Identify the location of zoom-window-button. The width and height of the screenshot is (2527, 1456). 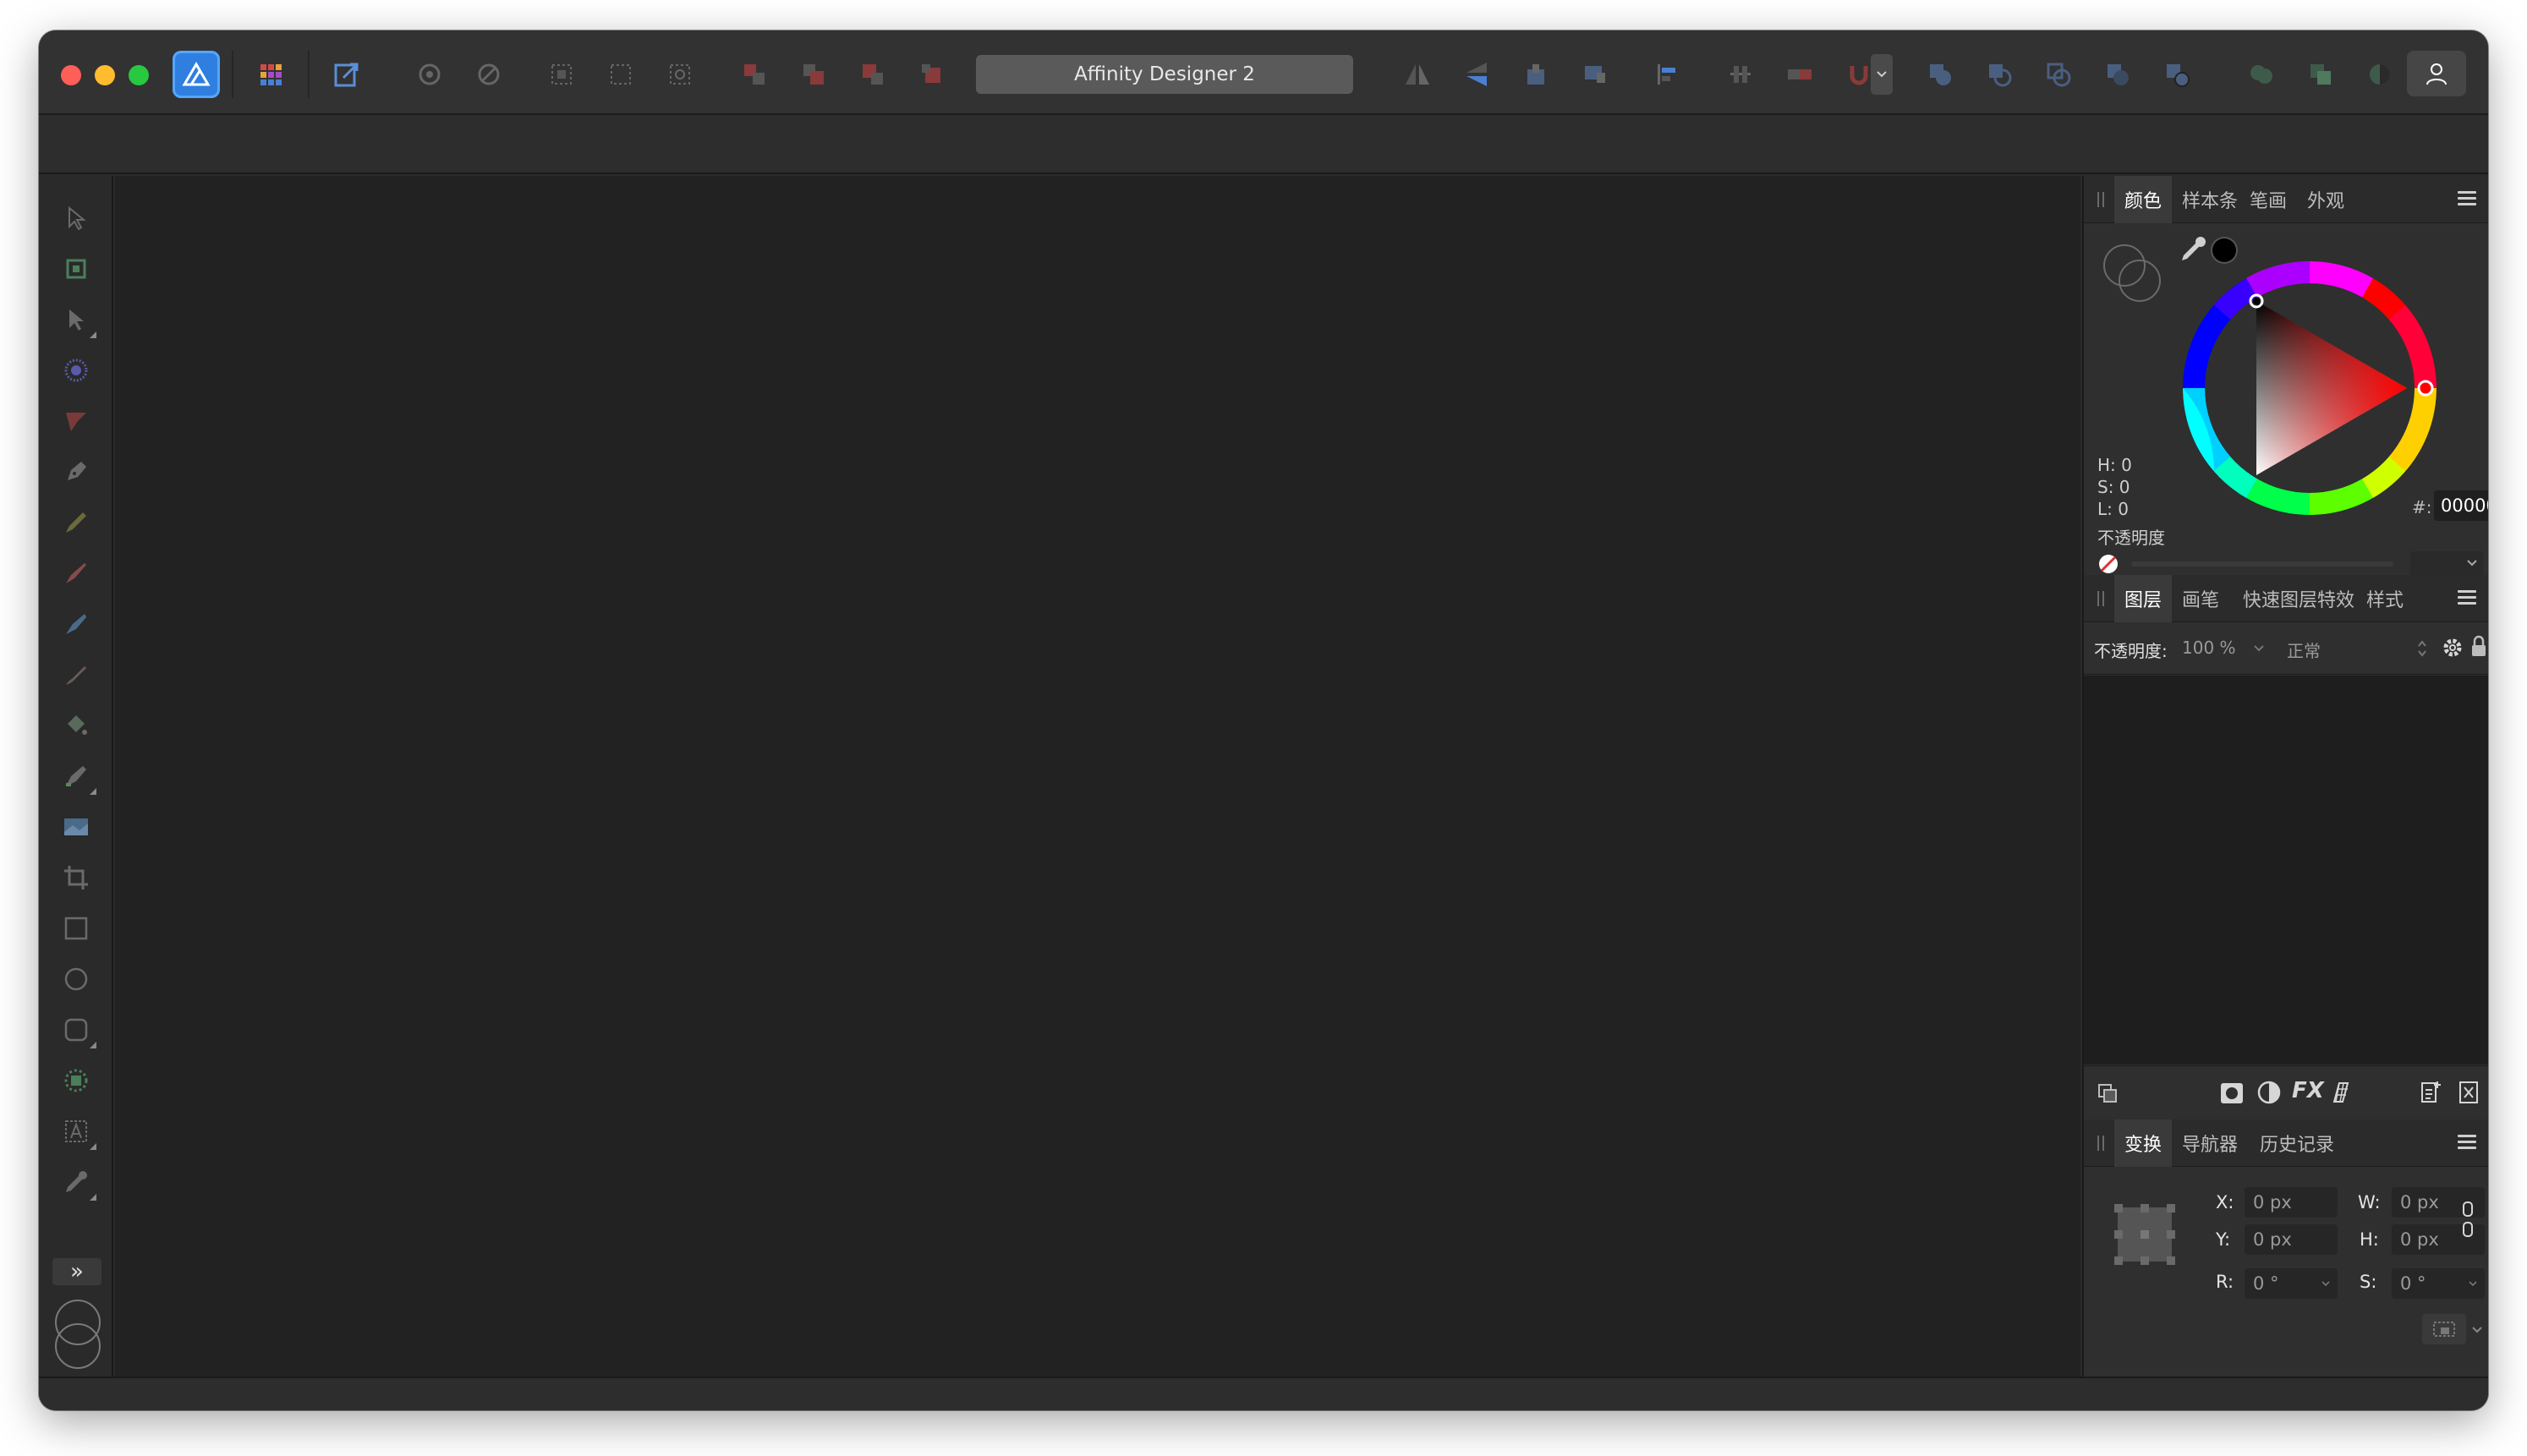
(139, 75).